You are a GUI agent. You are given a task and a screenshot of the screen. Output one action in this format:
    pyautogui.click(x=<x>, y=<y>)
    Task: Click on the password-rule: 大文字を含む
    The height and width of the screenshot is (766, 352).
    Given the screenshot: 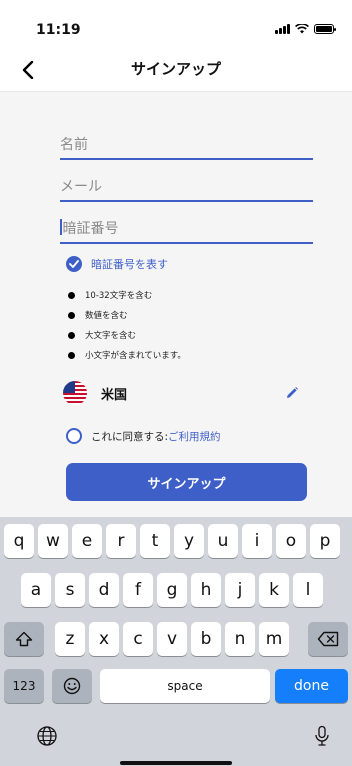 What is the action you would take?
    pyautogui.click(x=127, y=335)
    